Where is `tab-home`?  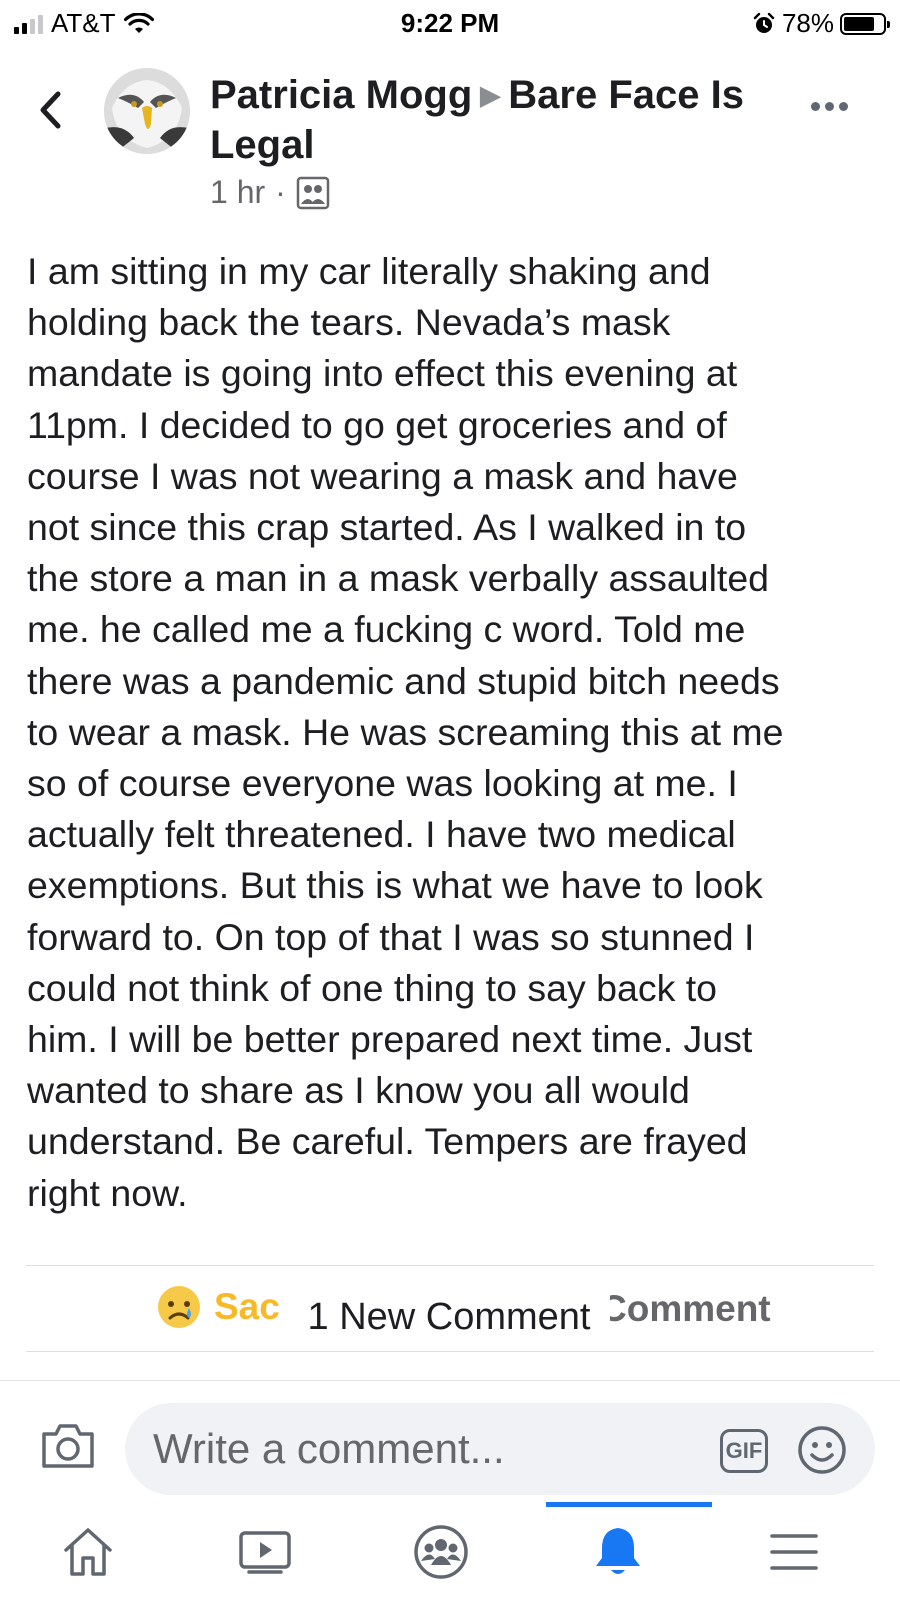 tab-home is located at coordinates (88, 1552).